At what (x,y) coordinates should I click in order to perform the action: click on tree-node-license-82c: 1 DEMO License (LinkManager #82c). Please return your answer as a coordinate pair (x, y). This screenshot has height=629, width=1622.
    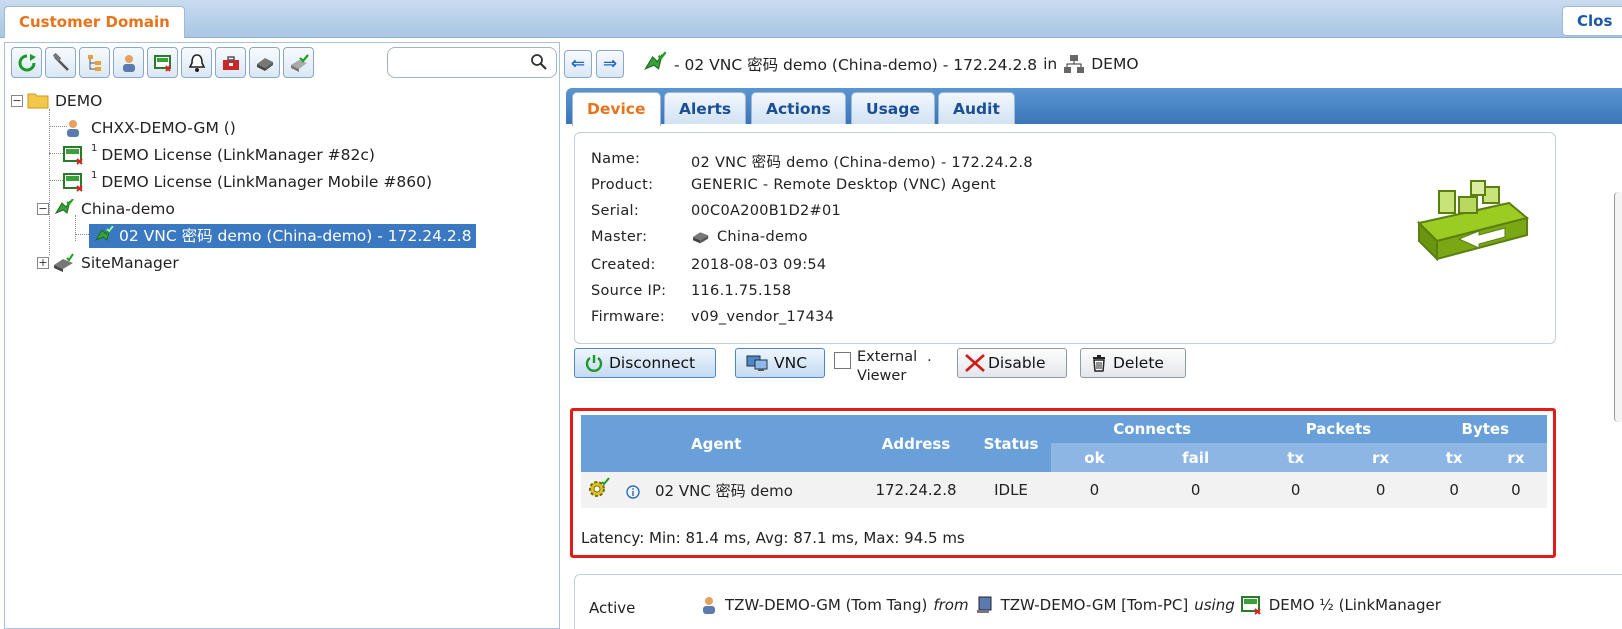
    Looking at the image, I should click on (281, 154).